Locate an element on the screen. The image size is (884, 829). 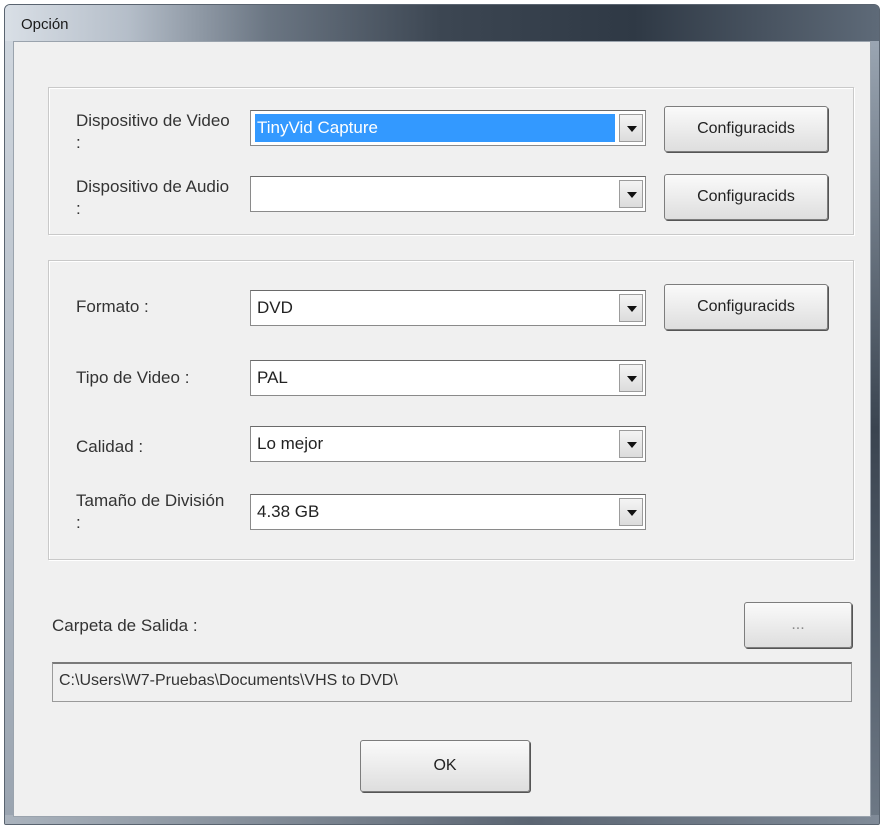
video-device-combo: TinyVid Capture is located at coordinates (448, 128).